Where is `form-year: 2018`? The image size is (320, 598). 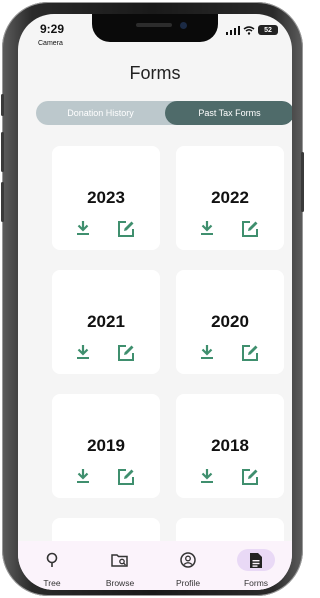
form-year: 2018 is located at coordinates (230, 445).